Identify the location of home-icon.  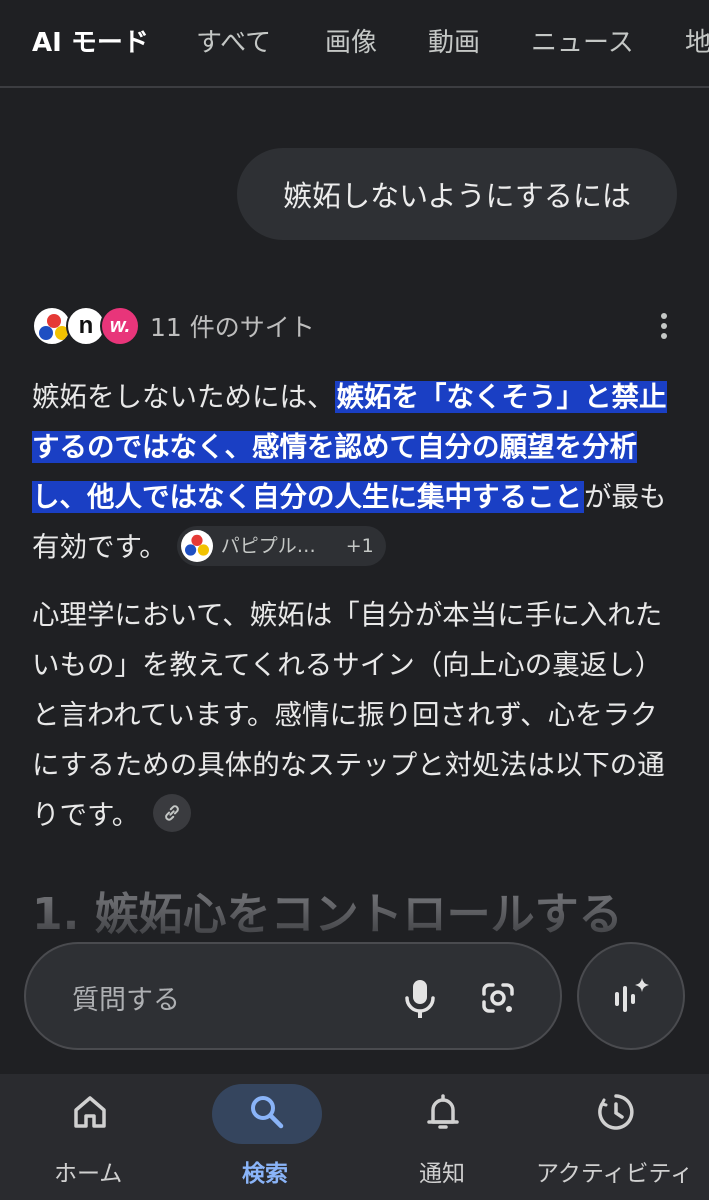
(90, 1112).